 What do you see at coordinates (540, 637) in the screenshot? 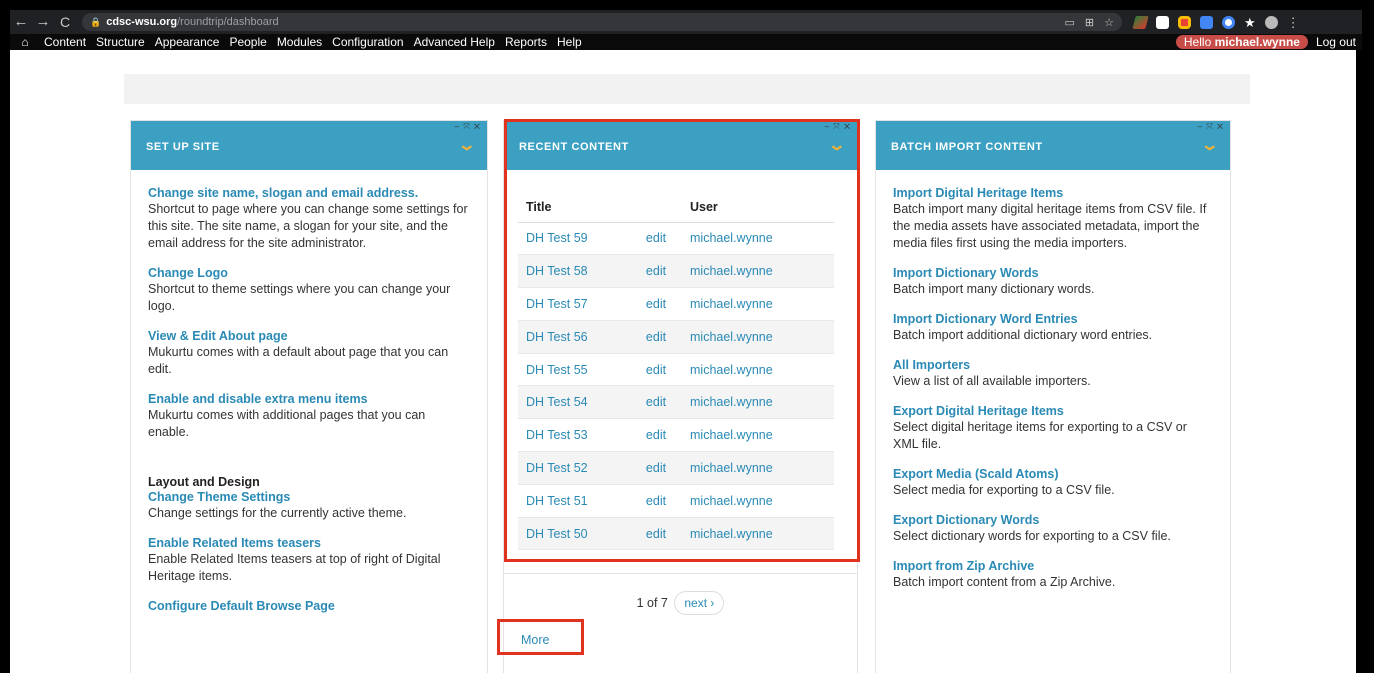
I see `highlight-more-link` at bounding box center [540, 637].